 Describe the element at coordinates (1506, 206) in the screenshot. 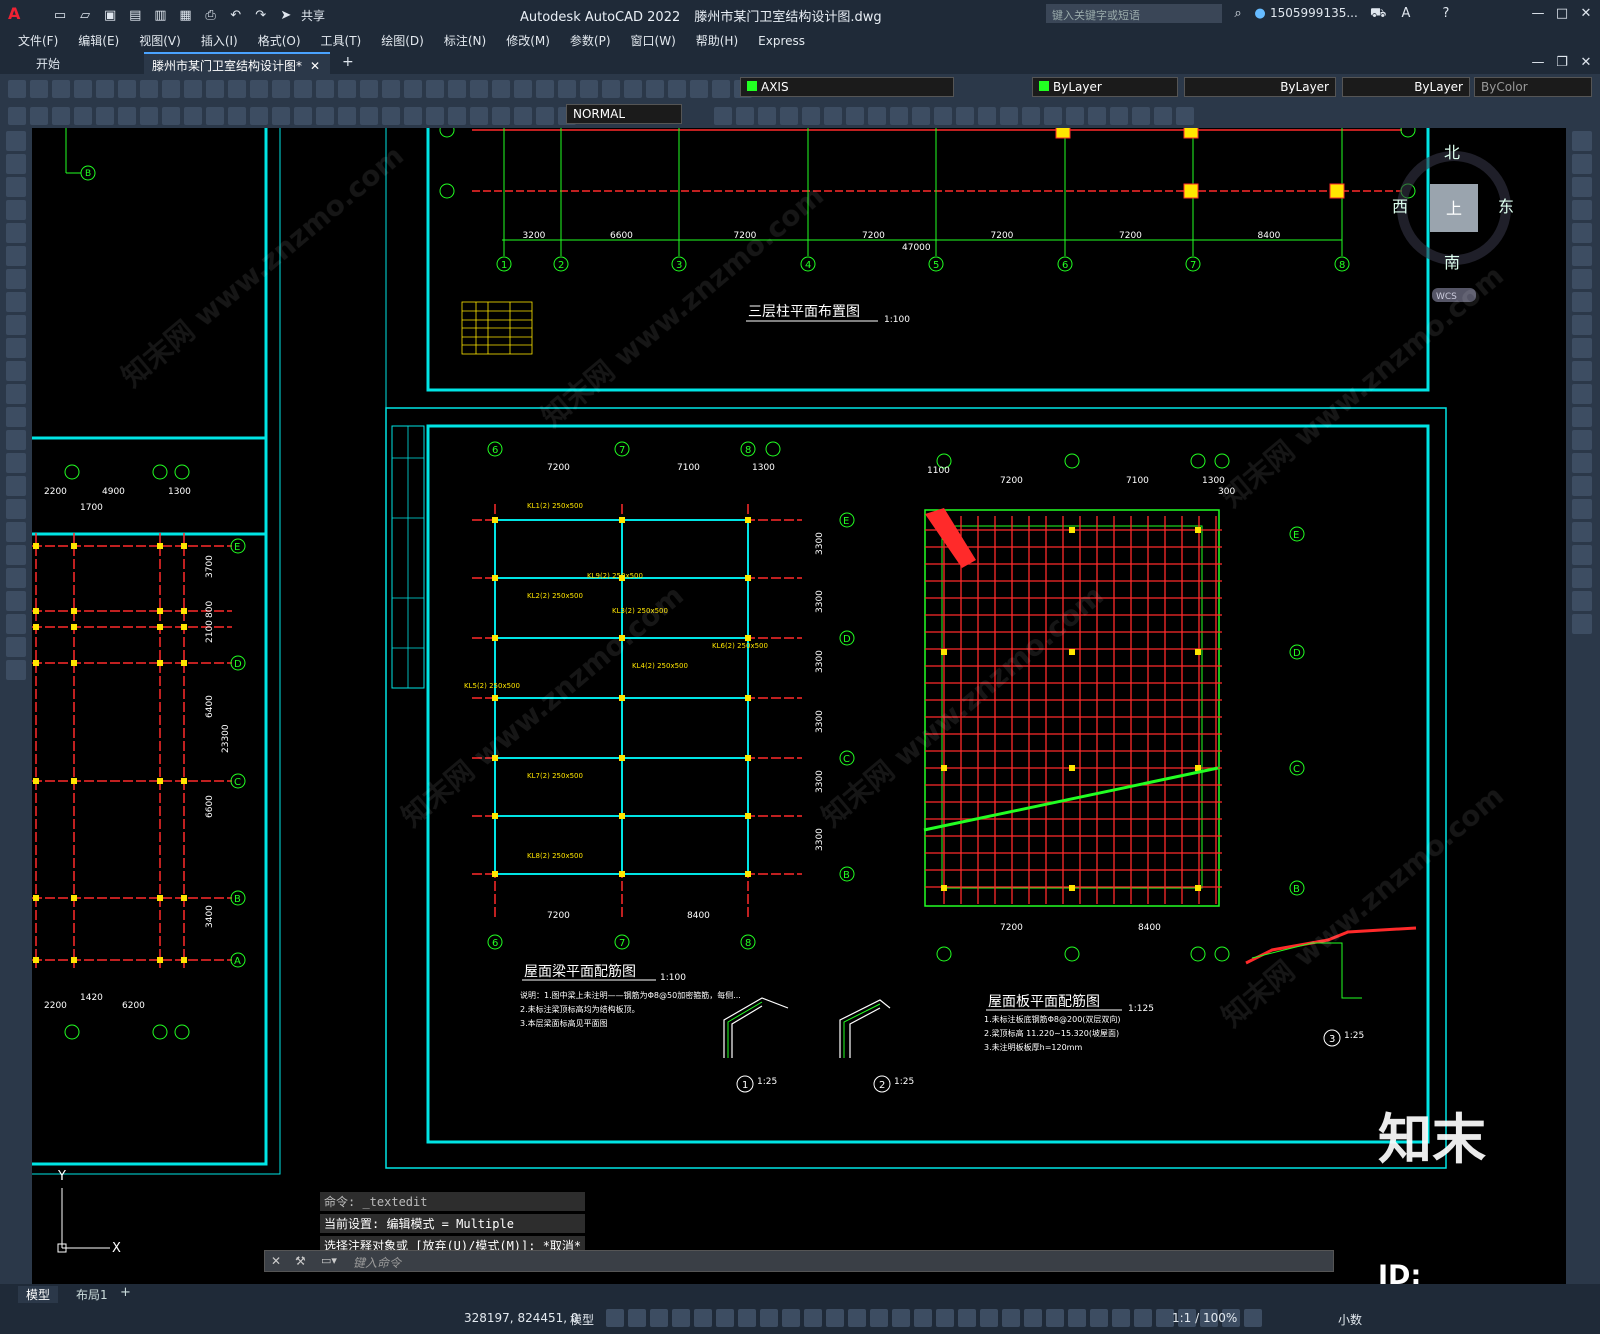

I see `viewcube-east: 东` at that location.